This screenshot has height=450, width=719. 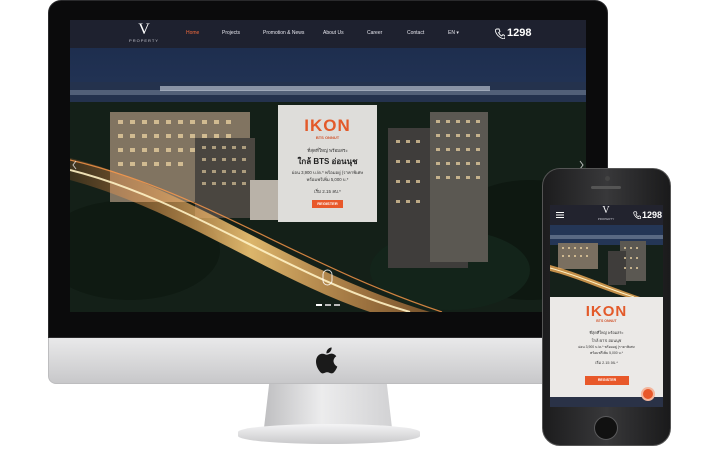 What do you see at coordinates (607, 380) in the screenshot?
I see `mobile-register-button: REGISTER` at bounding box center [607, 380].